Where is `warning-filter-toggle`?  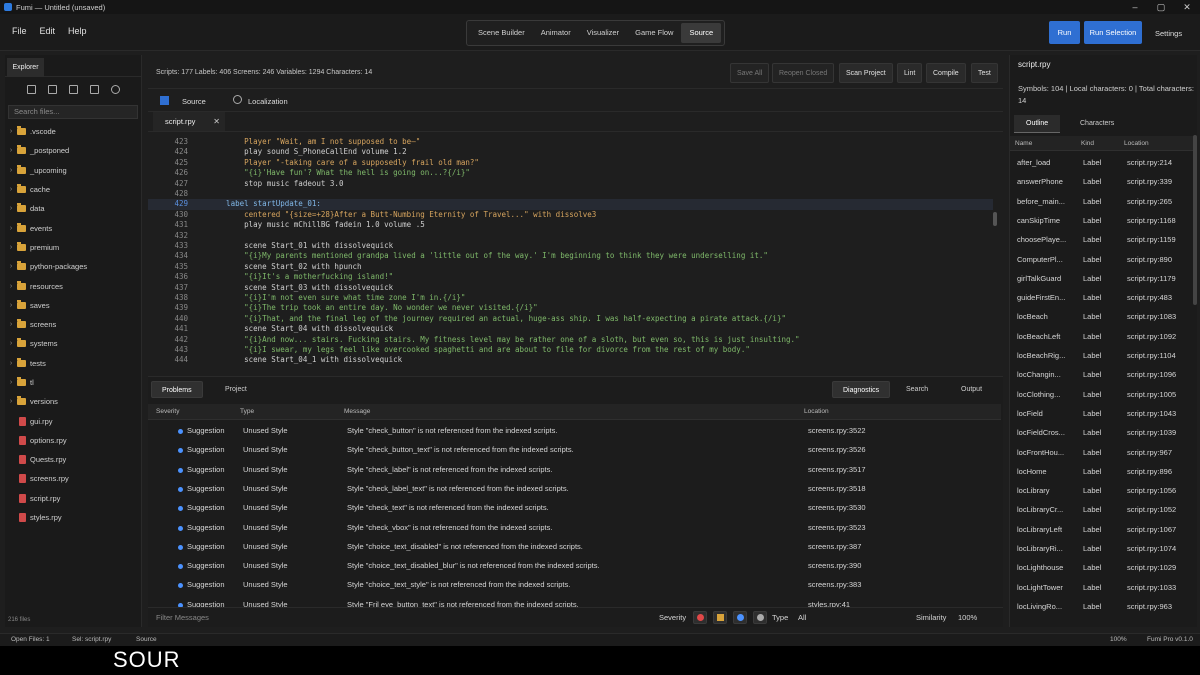
warning-filter-toggle is located at coordinates (720, 617).